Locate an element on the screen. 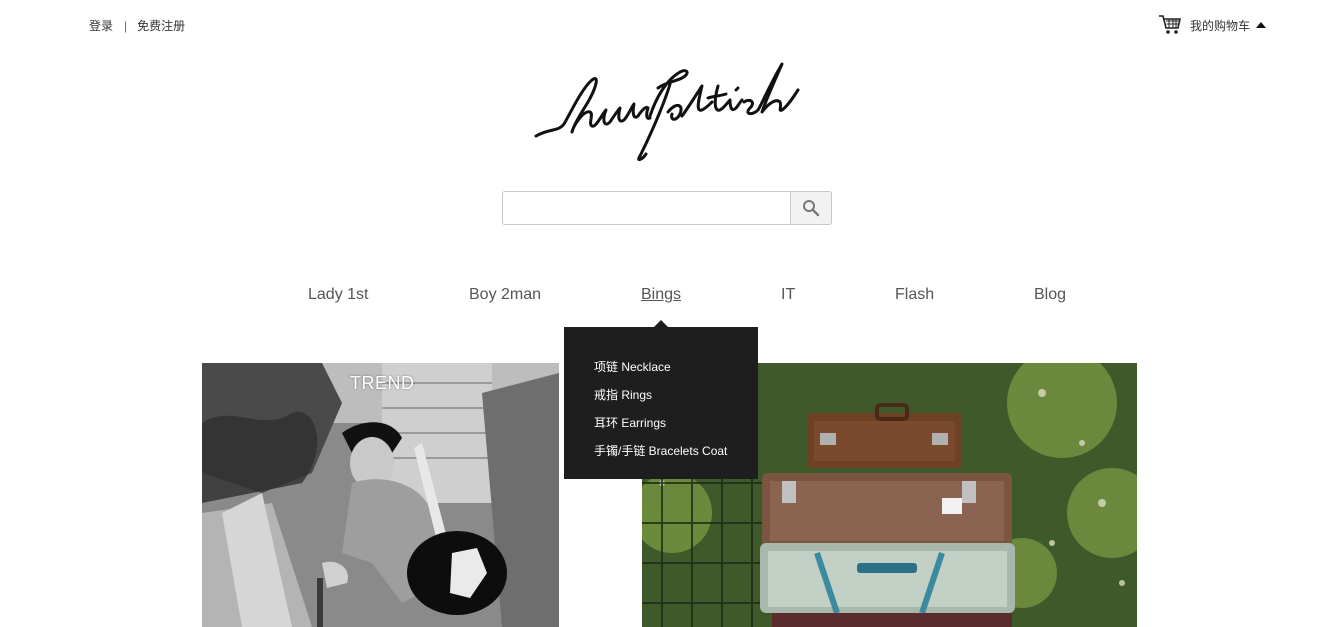 The height and width of the screenshot is (627, 1322). banner-caption: TREND is located at coordinates (382, 383).